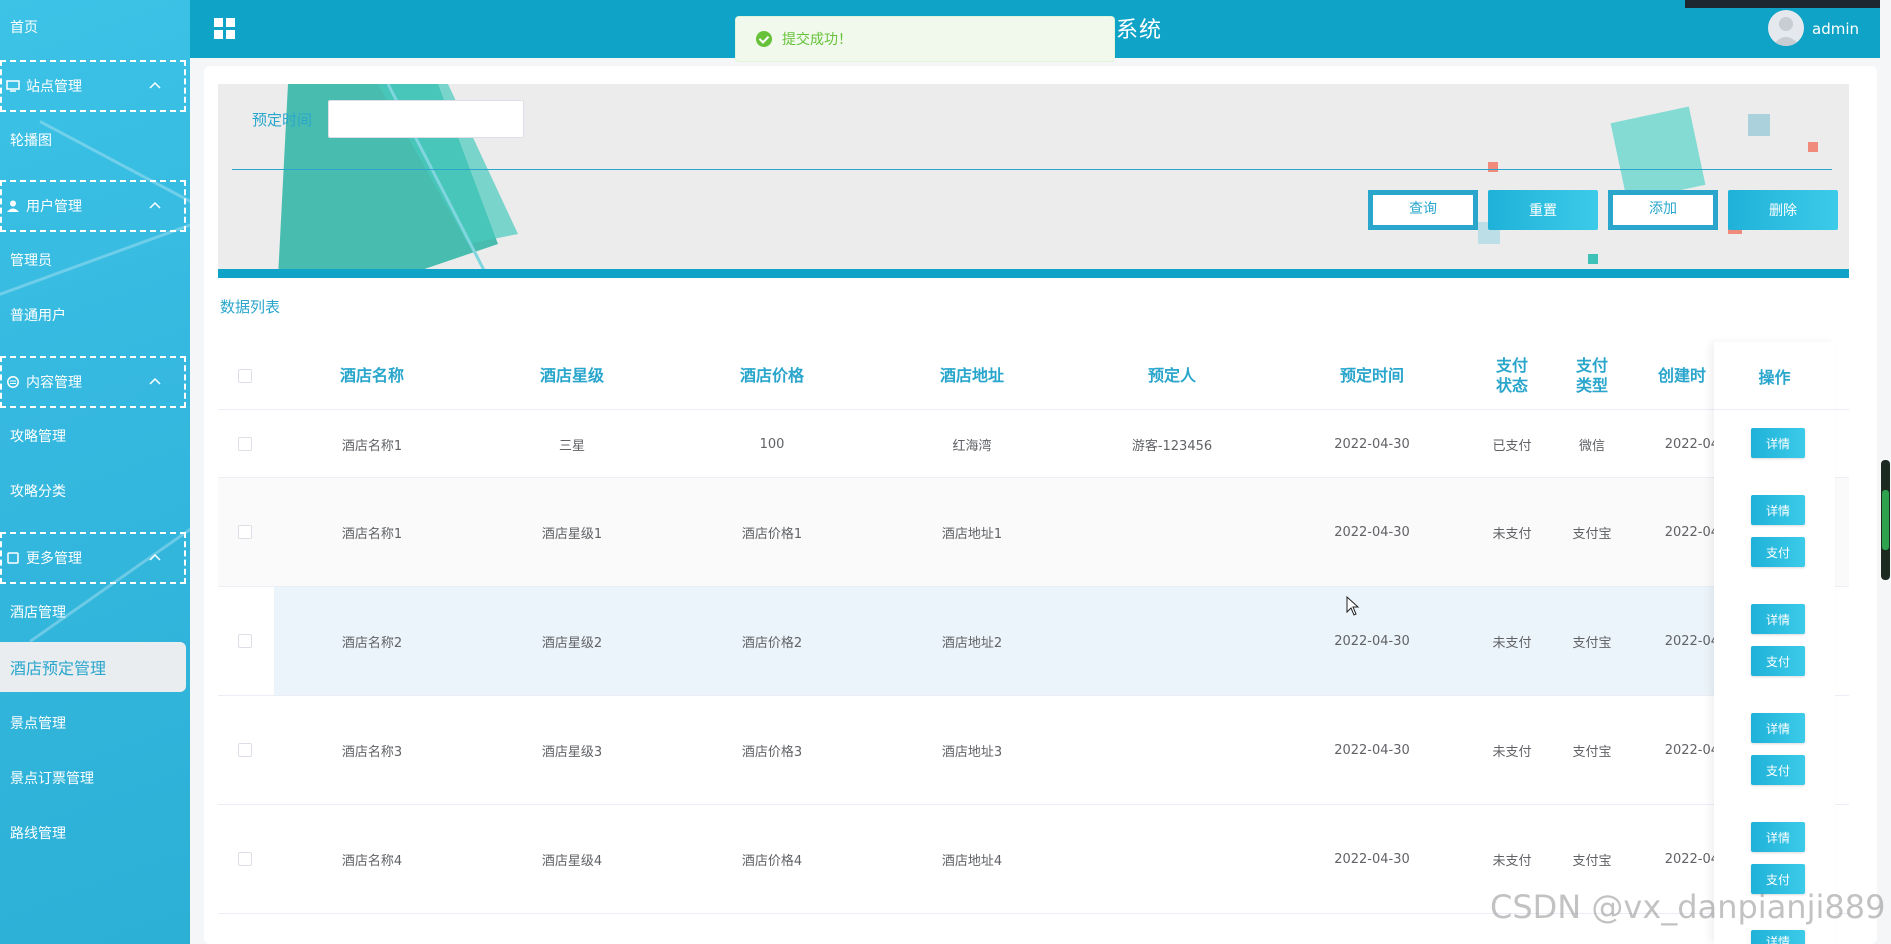 The image size is (1891, 944). What do you see at coordinates (1353, 606) in the screenshot?
I see `mouse-cursor-icon` at bounding box center [1353, 606].